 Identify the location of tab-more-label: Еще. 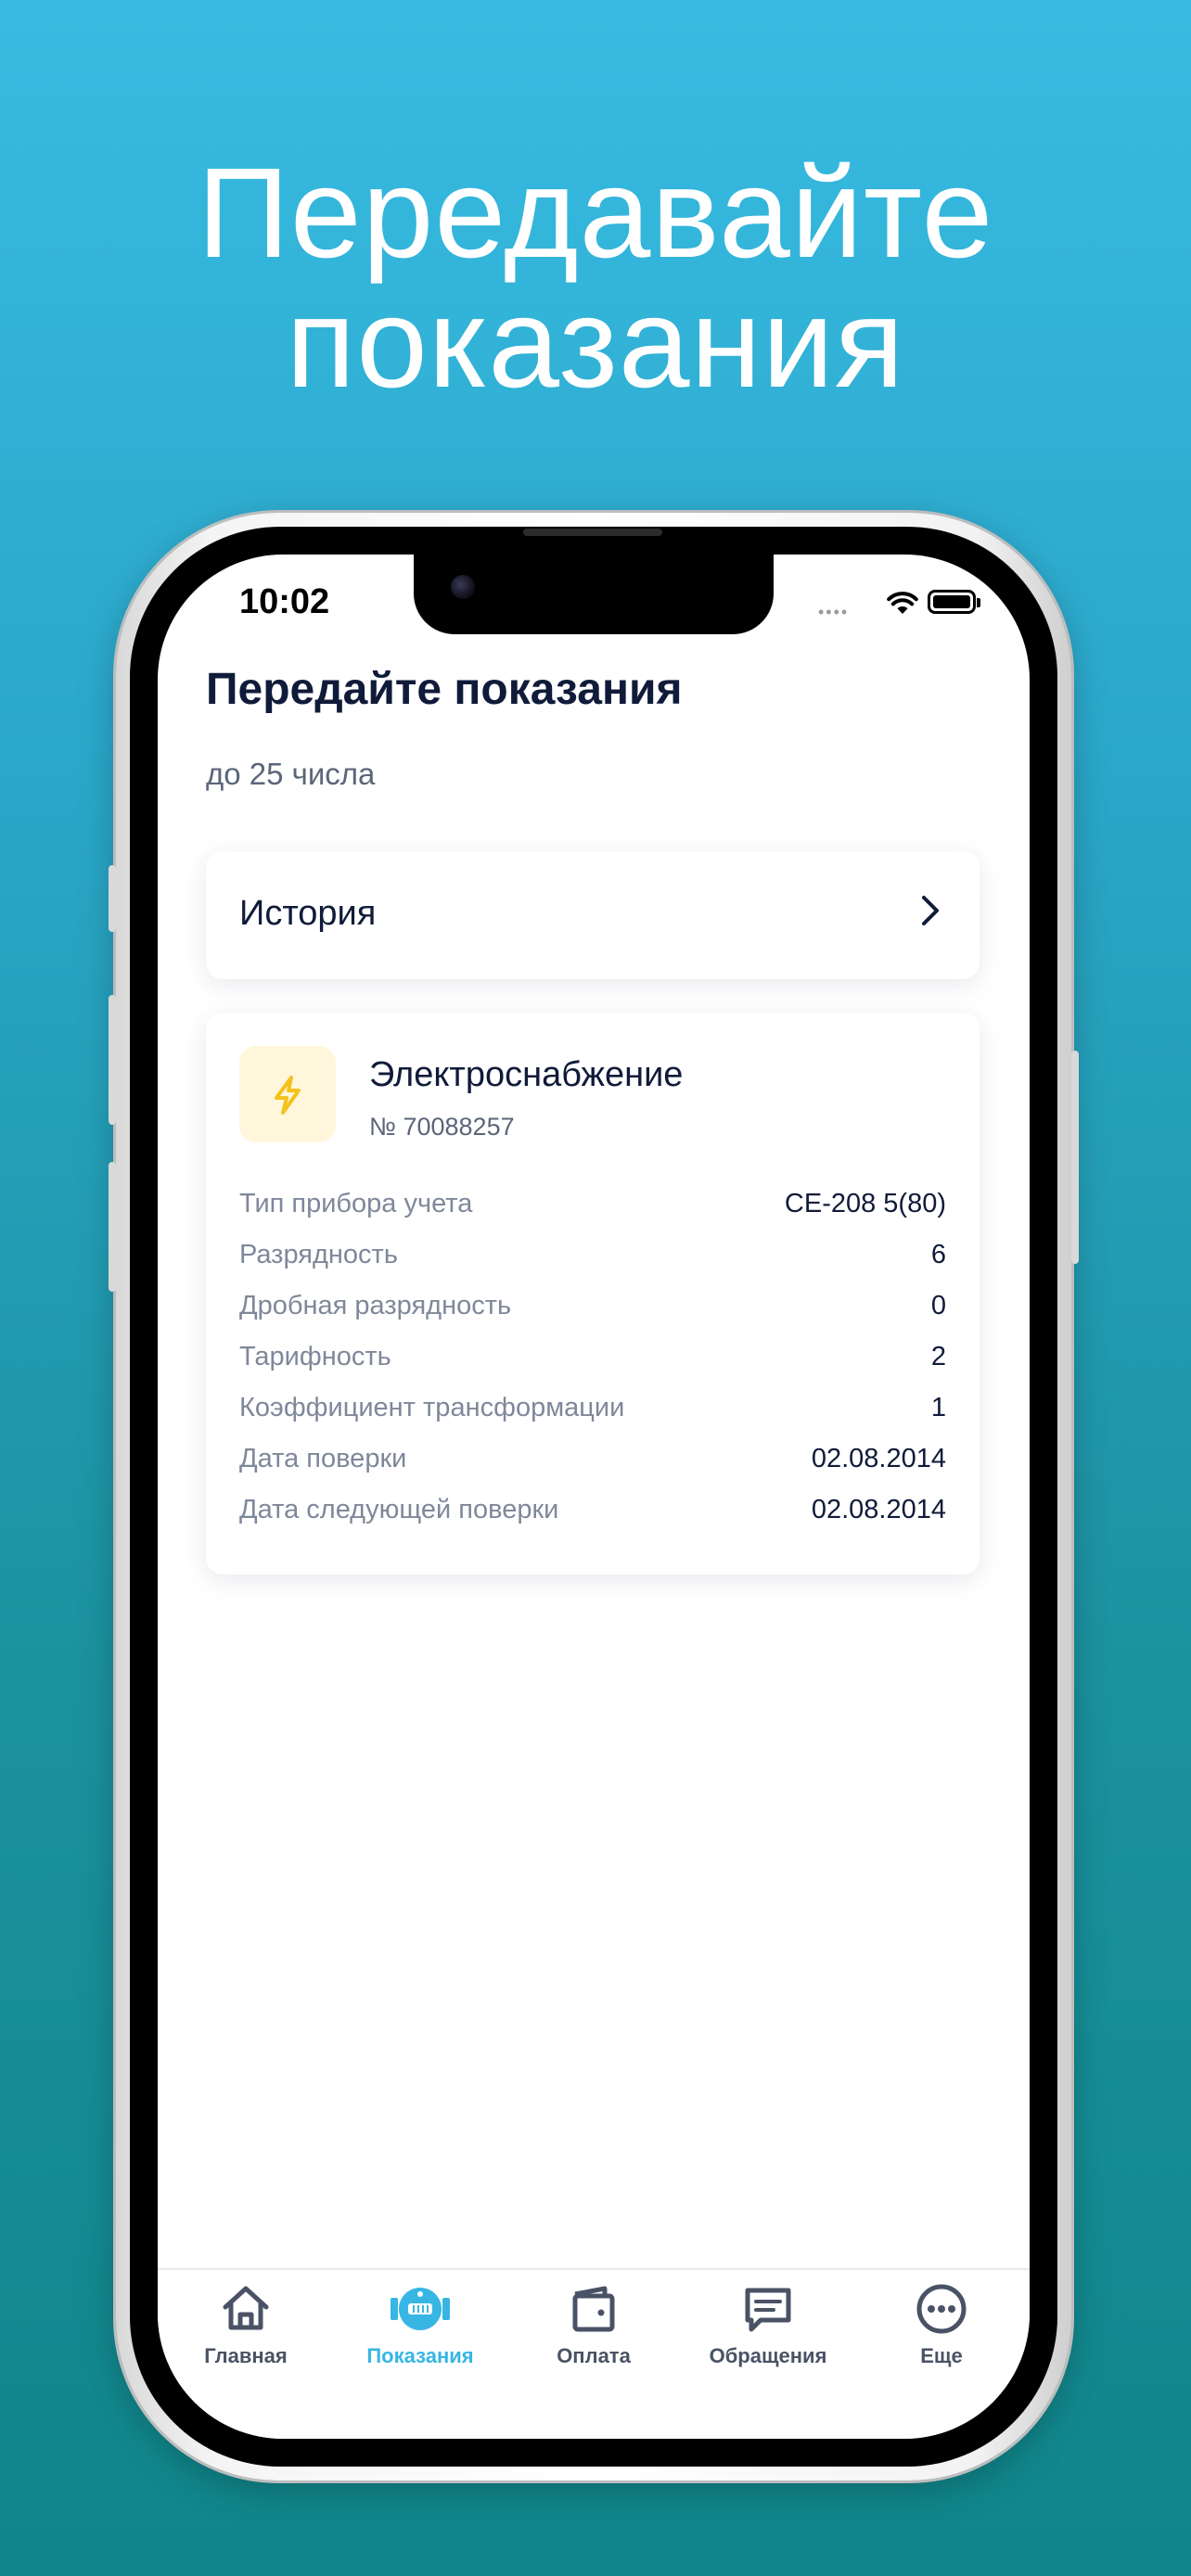
(942, 2355).